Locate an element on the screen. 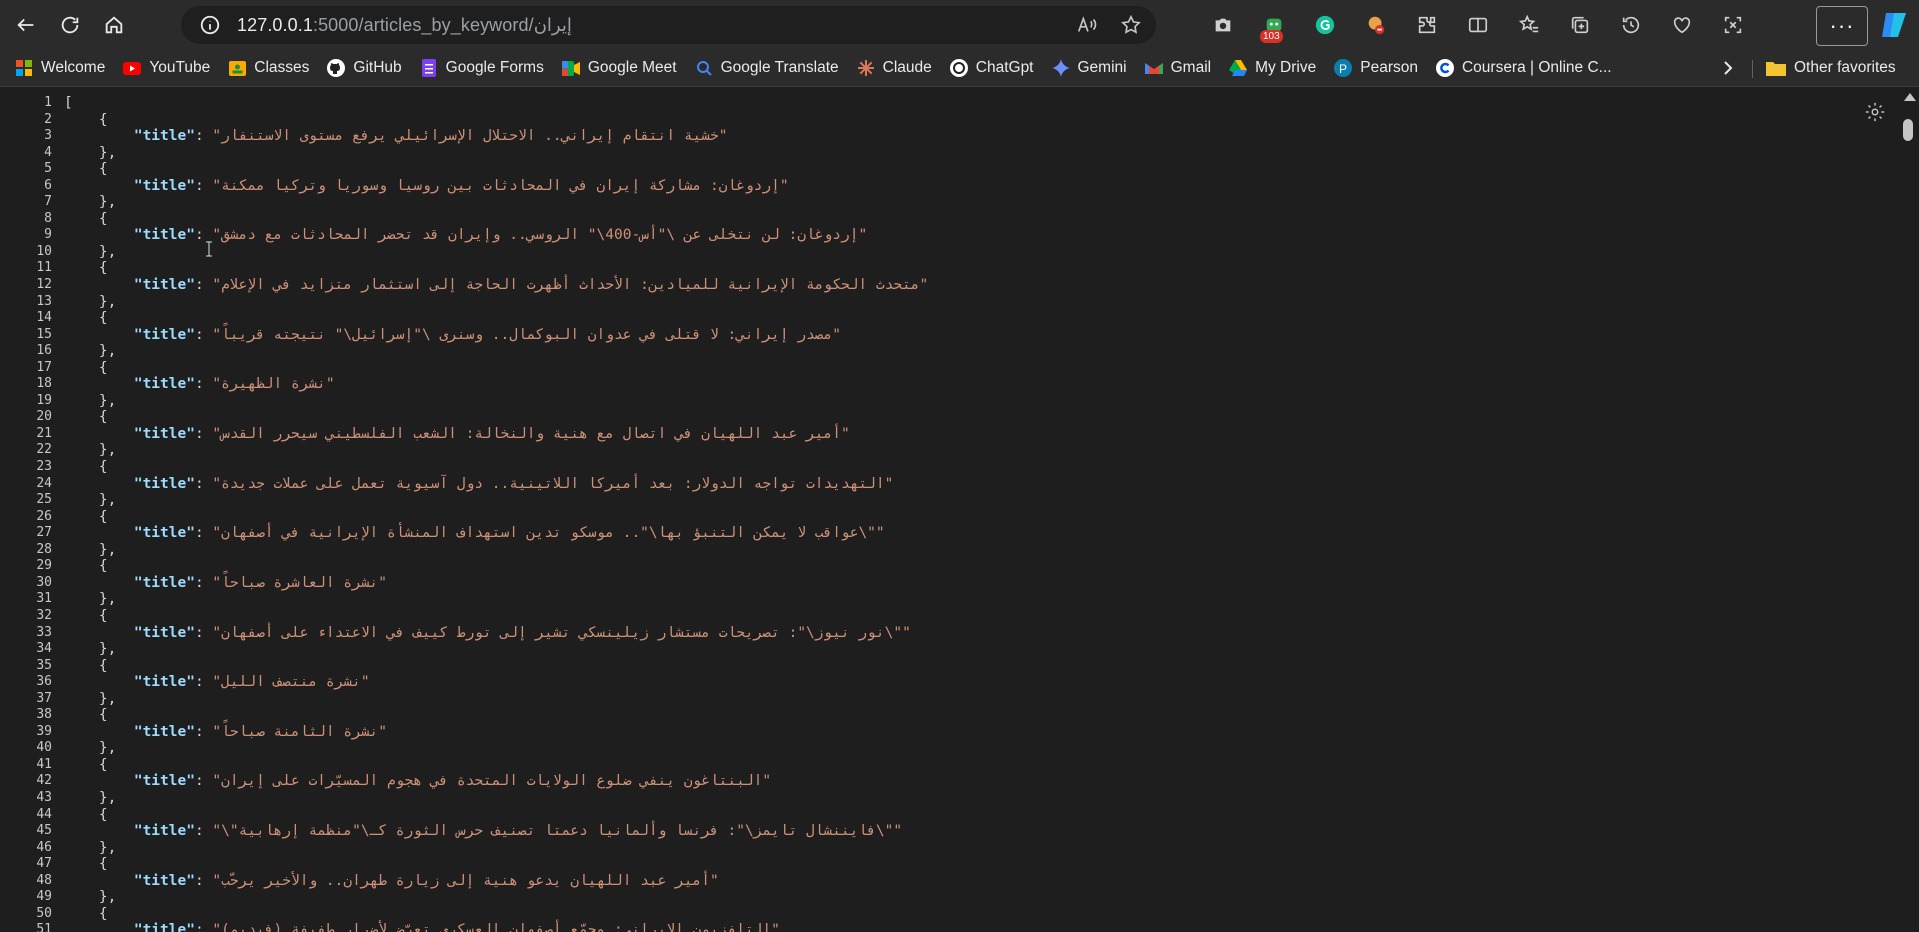 This screenshot has height=932, width=1919. gear-icon is located at coordinates (1875, 112).